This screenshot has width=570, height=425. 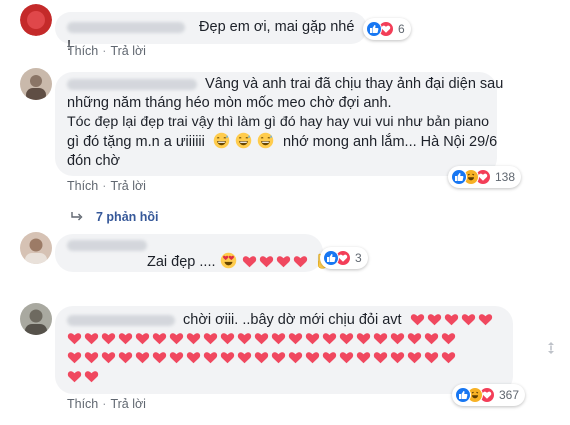 What do you see at coordinates (509, 395) in the screenshot?
I see `reaction-count: 367` at bounding box center [509, 395].